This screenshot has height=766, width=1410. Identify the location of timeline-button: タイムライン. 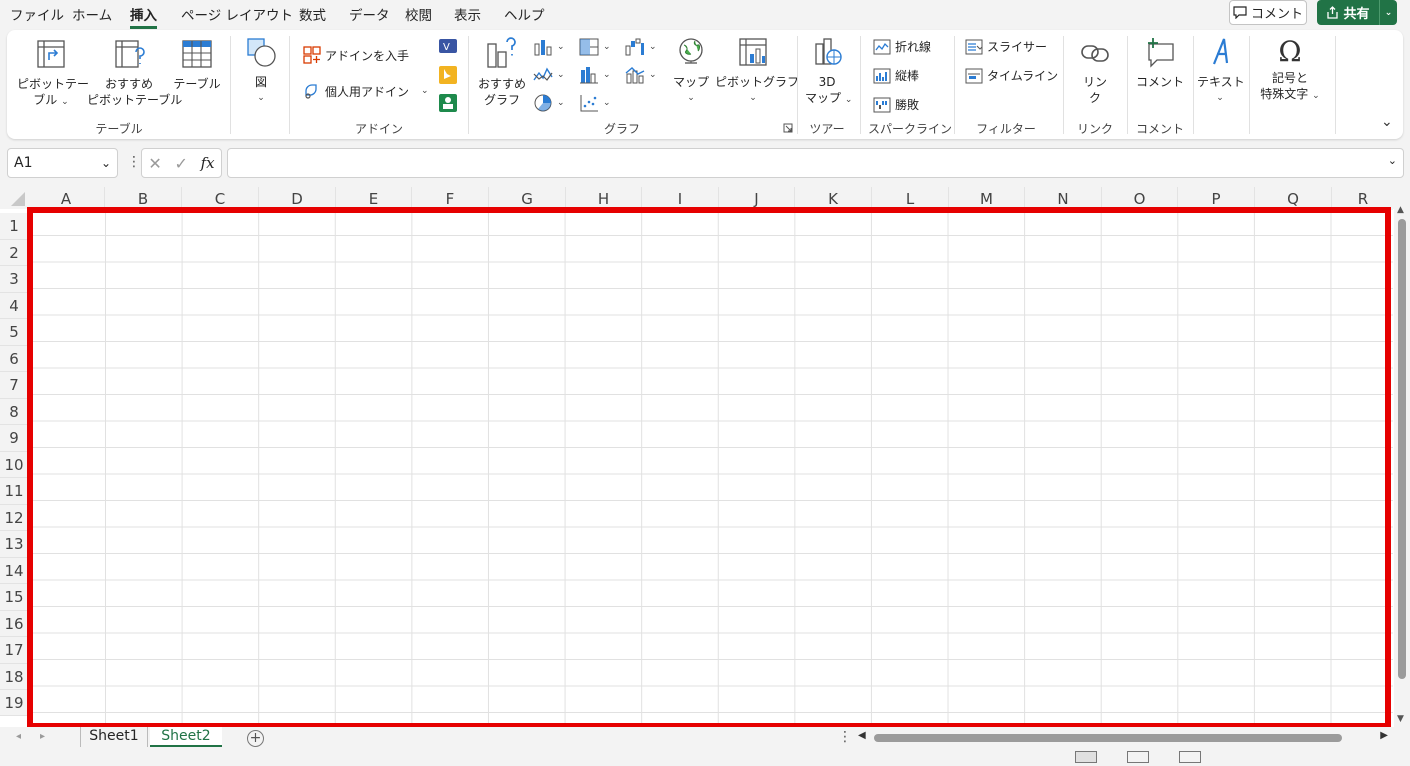
(1011, 75).